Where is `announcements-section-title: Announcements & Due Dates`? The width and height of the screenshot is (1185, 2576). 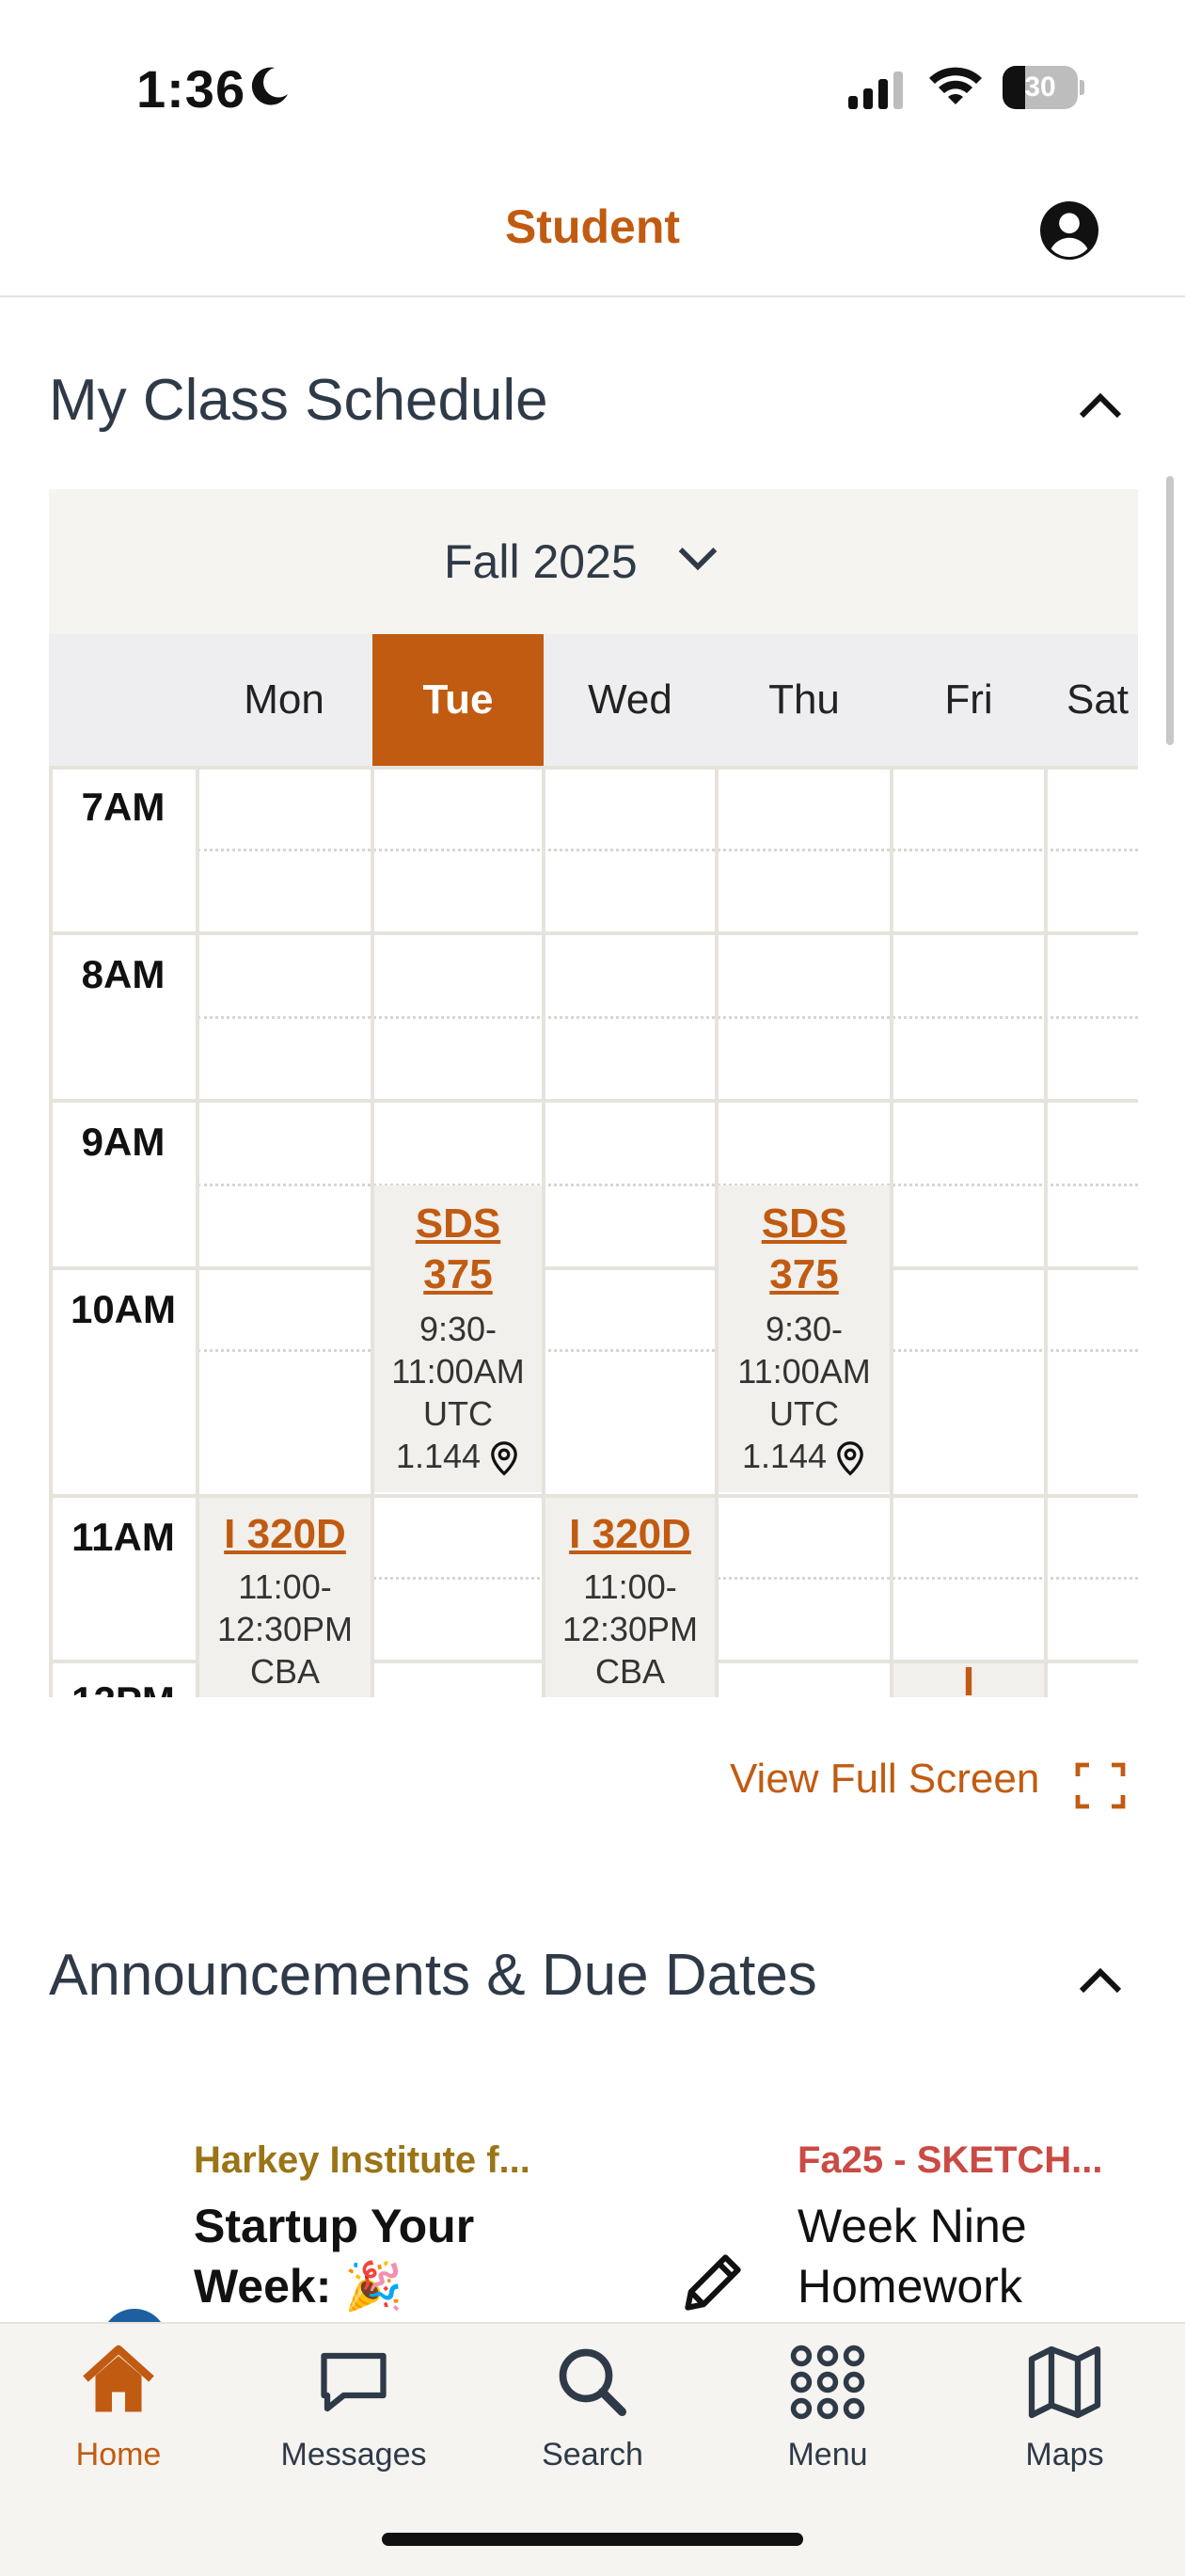
announcements-section-title: Announcements & Due Dates is located at coordinates (433, 1976).